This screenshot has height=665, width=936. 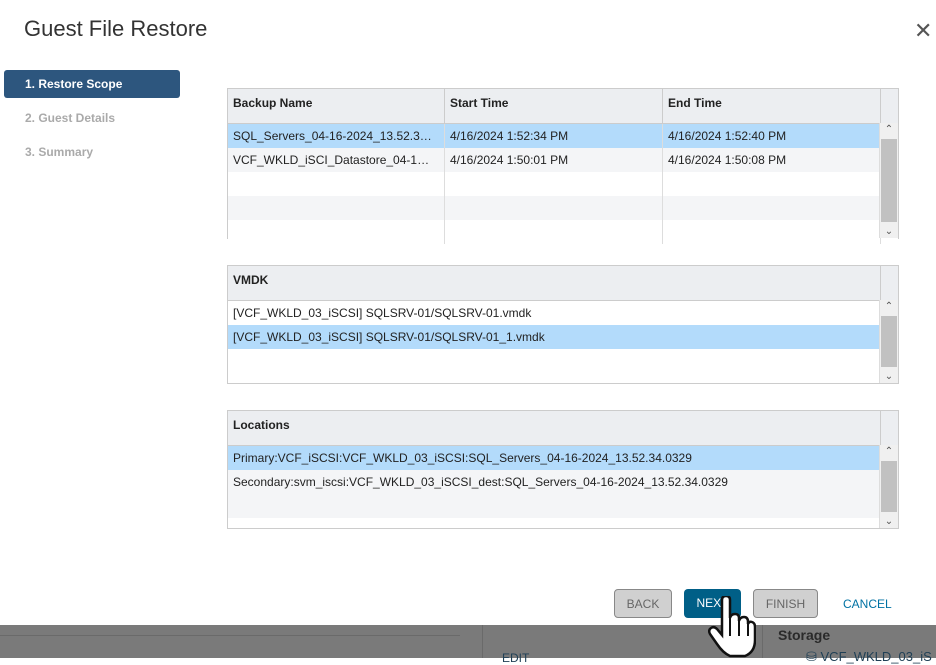 What do you see at coordinates (643, 603) in the screenshot?
I see `back-button: BACK` at bounding box center [643, 603].